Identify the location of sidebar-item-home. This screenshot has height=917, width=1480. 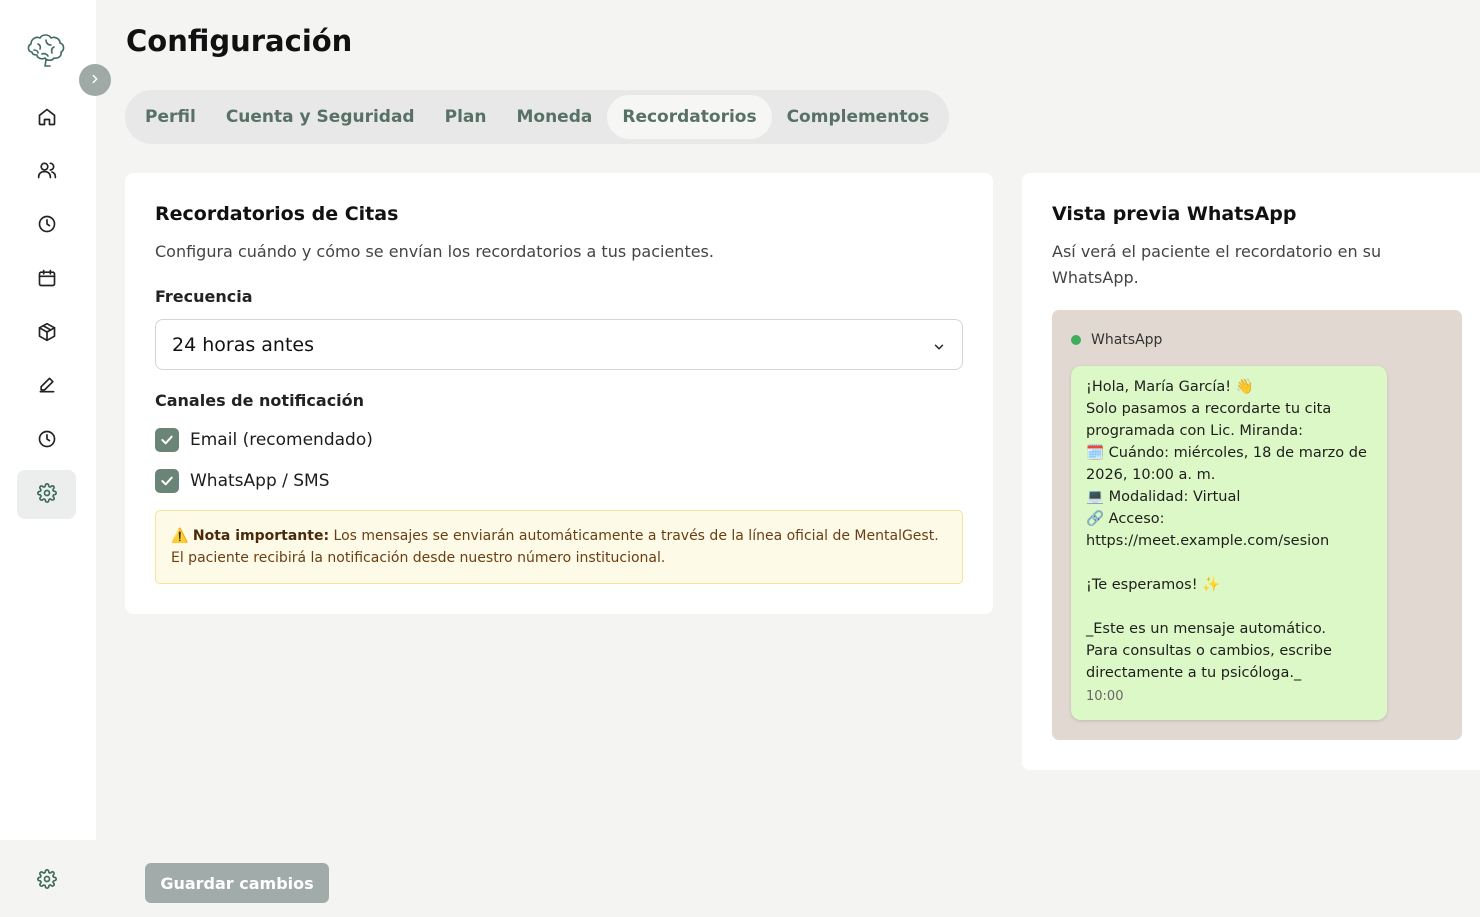
(46, 118).